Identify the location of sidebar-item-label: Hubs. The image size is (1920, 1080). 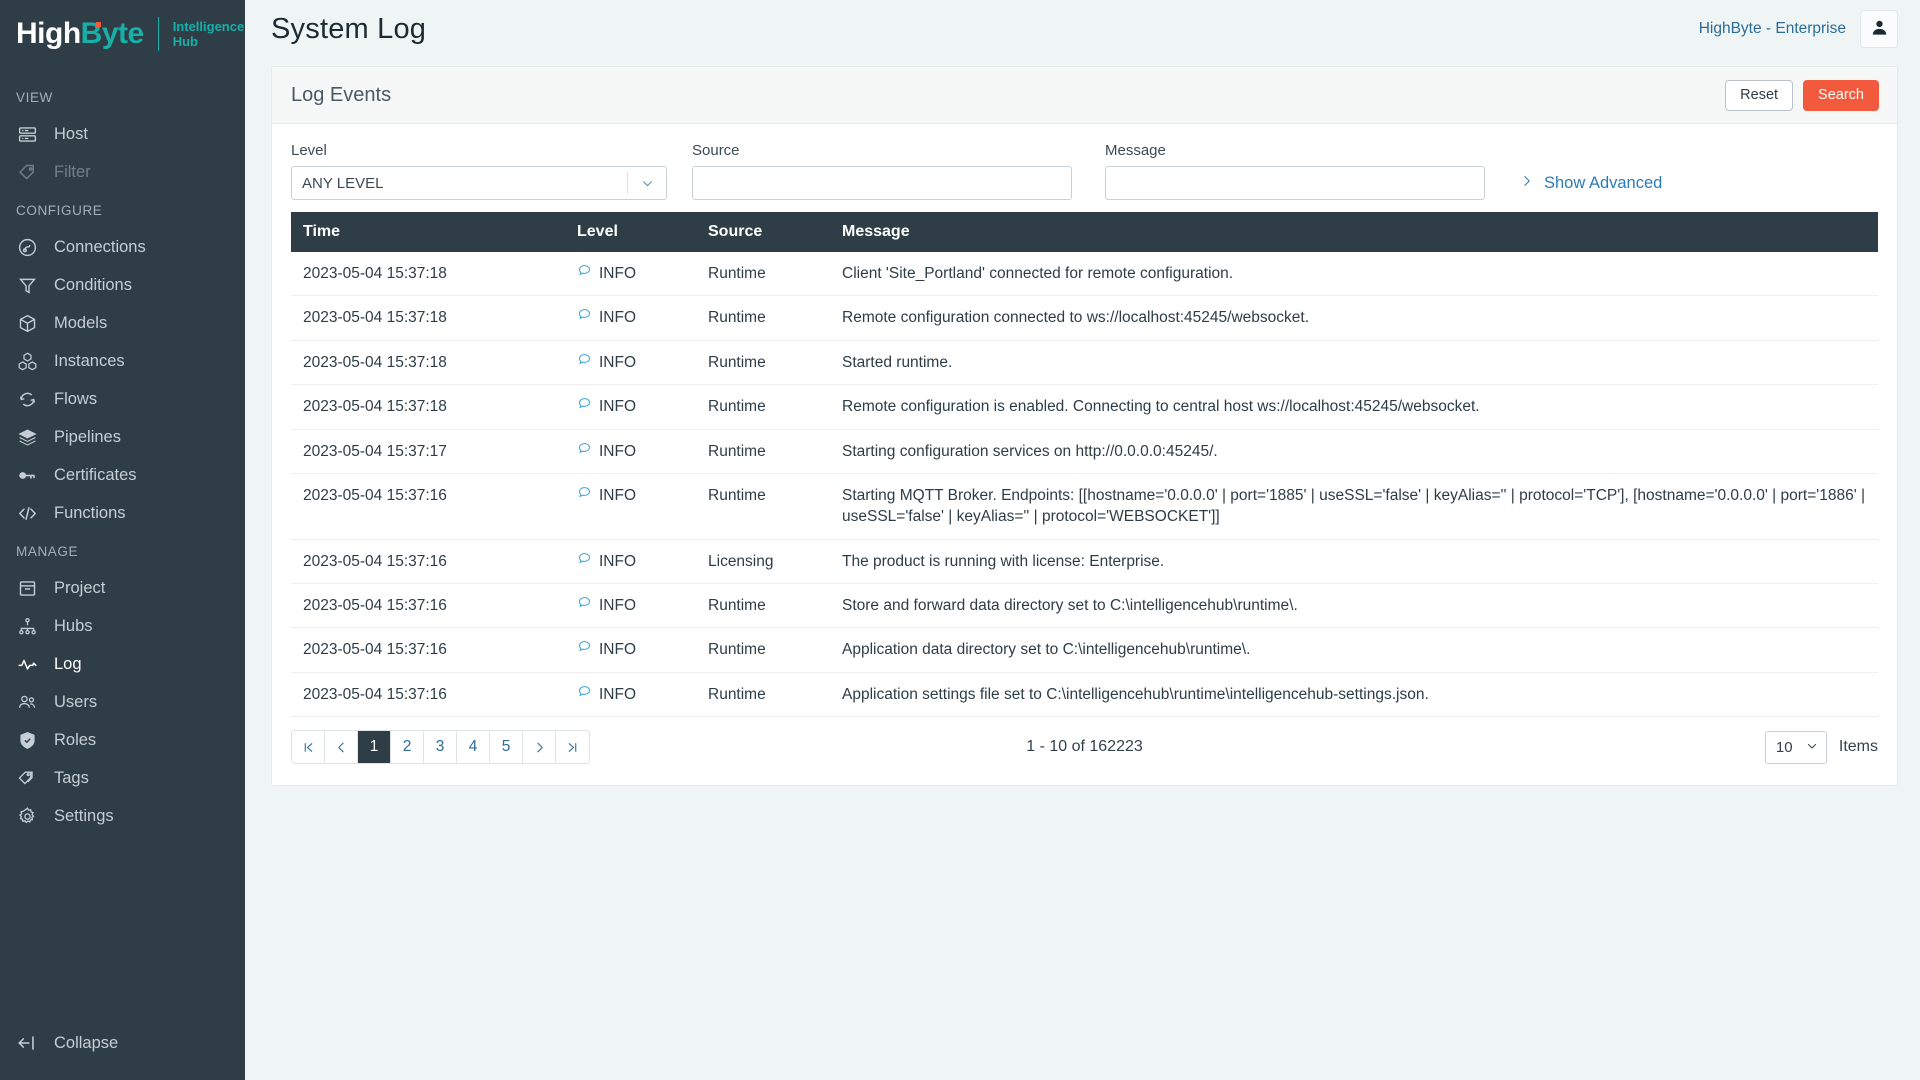
(73, 625).